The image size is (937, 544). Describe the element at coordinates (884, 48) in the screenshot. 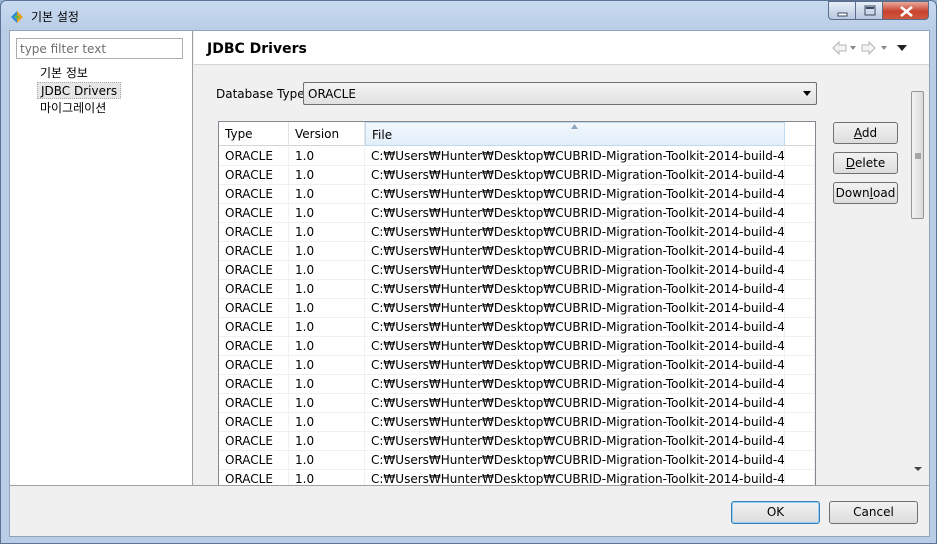

I see `forward-dropdown-icon` at that location.